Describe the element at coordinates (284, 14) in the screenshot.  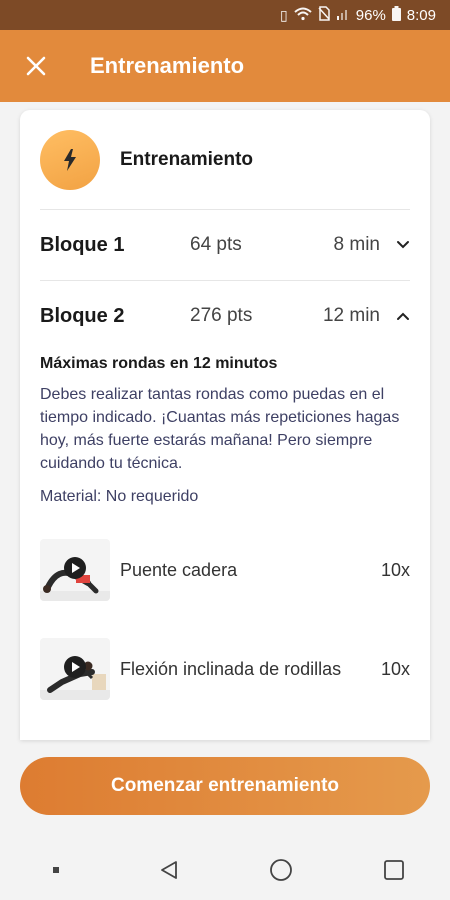
I see `vibrate-icon: ▯` at that location.